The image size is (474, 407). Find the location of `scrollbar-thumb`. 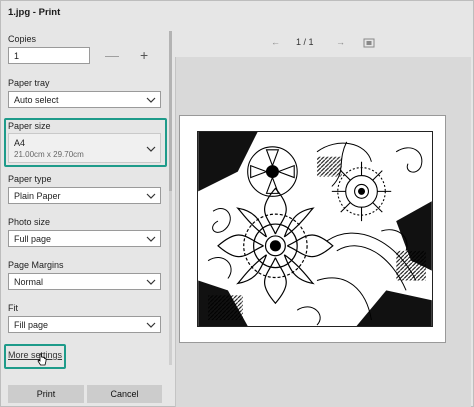

scrollbar-thumb is located at coordinates (170, 111).